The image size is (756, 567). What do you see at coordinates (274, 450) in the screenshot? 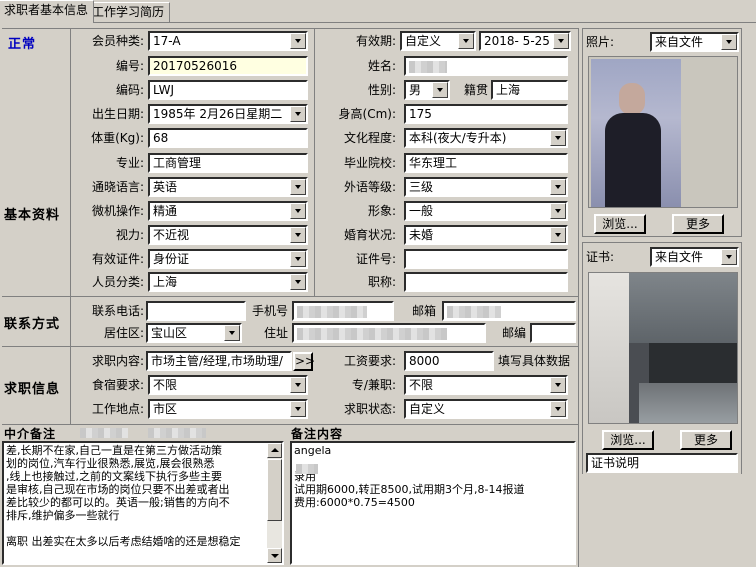
I see `scroll-up-icon` at bounding box center [274, 450].